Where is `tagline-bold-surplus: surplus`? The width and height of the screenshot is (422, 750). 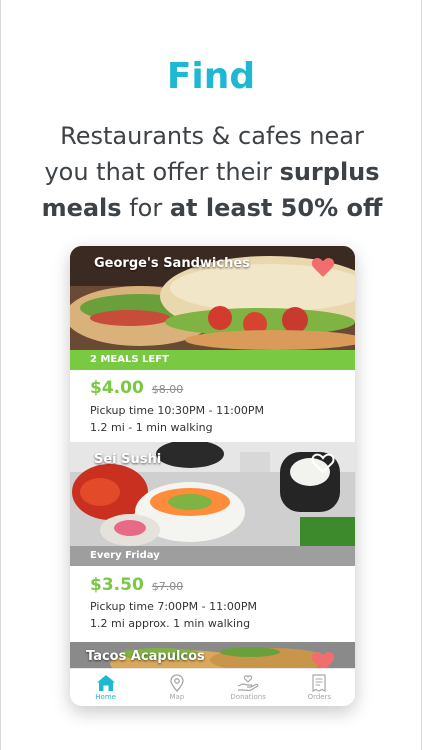 tagline-bold-surplus: surplus is located at coordinates (329, 172).